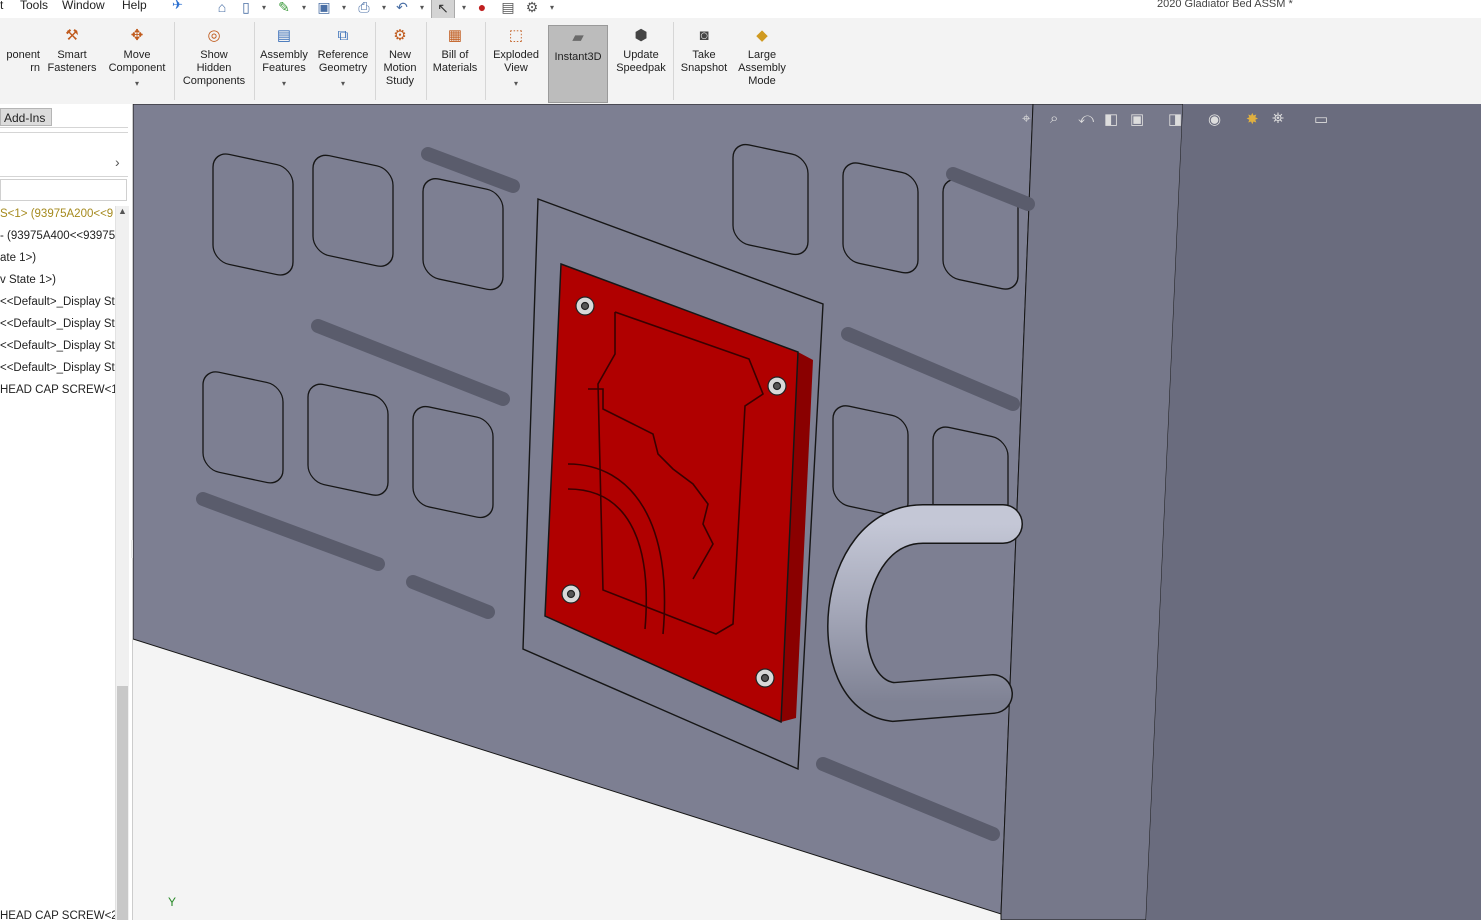 The height and width of the screenshot is (920, 1481). I want to click on zoom-to-fit-icon: ⌖, so click(1026, 118).